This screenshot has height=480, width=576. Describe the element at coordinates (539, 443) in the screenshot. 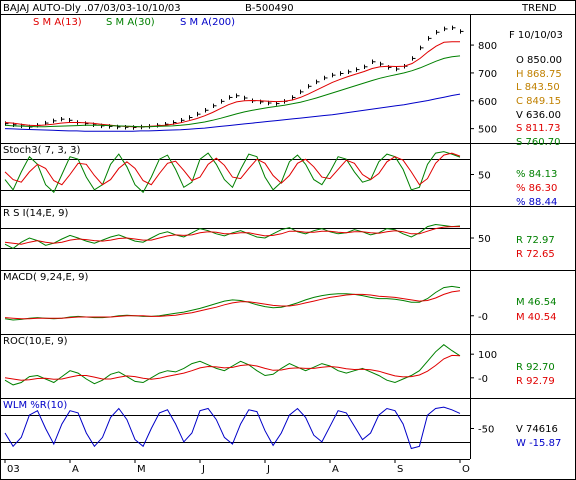

I see `wlm-readout-w: W -15.87` at that location.